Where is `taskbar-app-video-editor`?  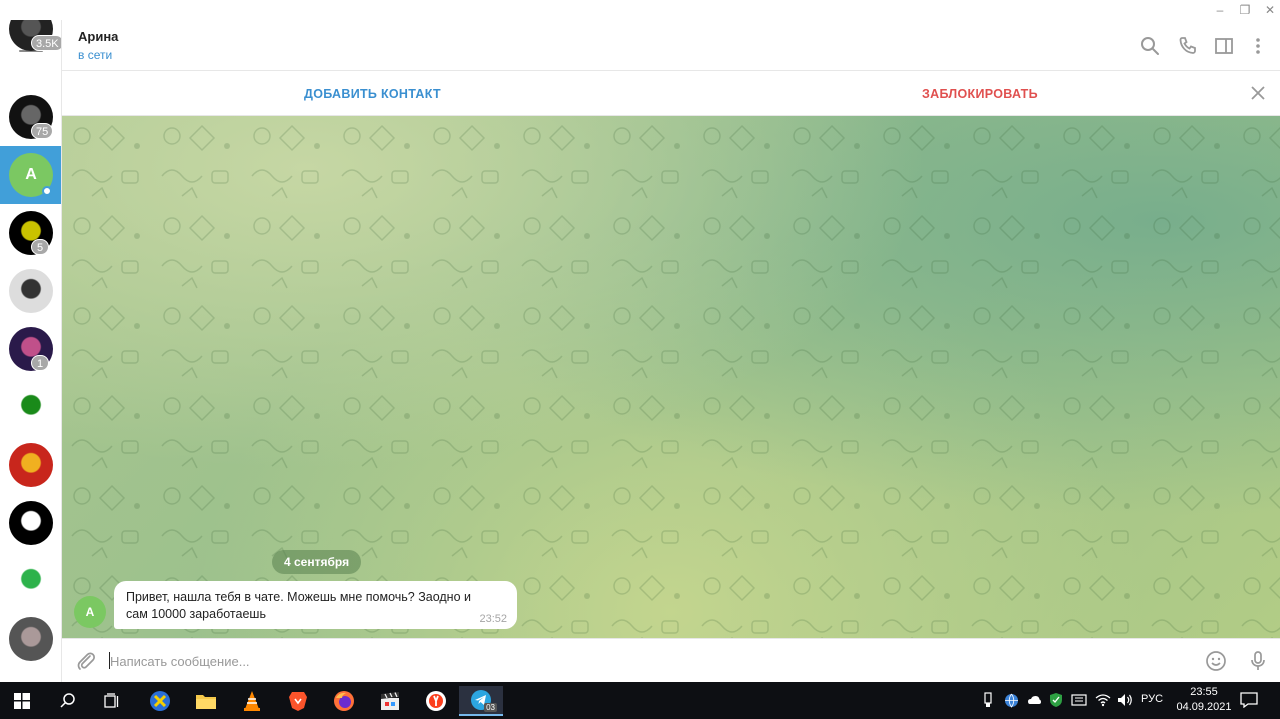
taskbar-app-video-editor is located at coordinates (390, 701).